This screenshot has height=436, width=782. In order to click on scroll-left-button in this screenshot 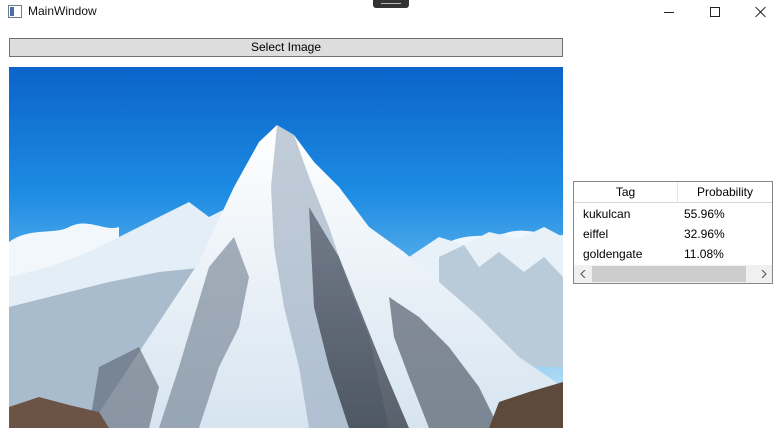, I will do `click(582, 274)`.